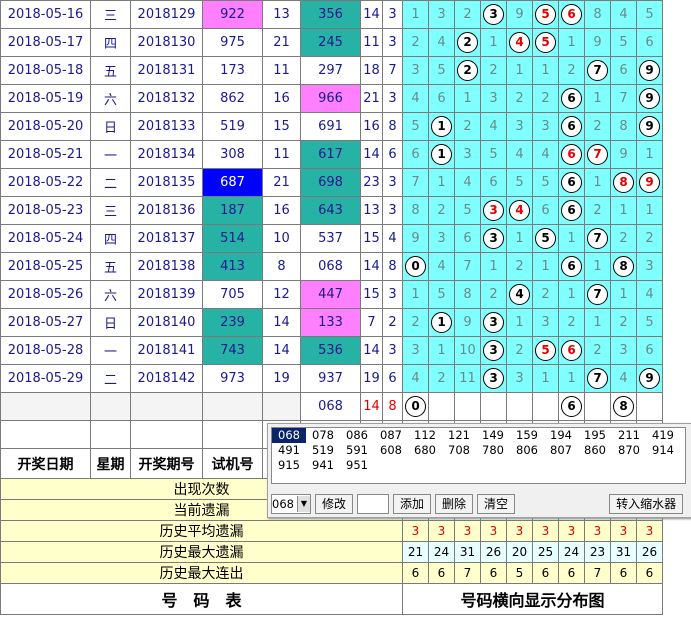 The image size is (691, 627). What do you see at coordinates (357, 450) in the screenshot?
I see `number-list-item: 591` at bounding box center [357, 450].